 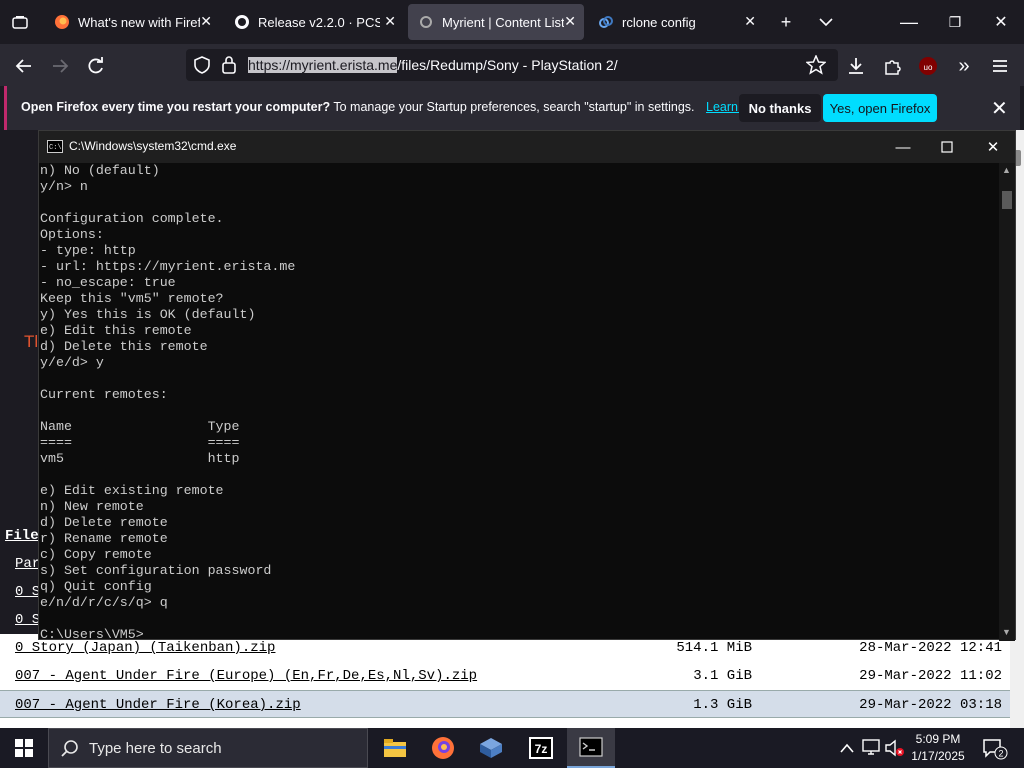 I want to click on tab-rclone: rclone config ✕, so click(x=676, y=22).